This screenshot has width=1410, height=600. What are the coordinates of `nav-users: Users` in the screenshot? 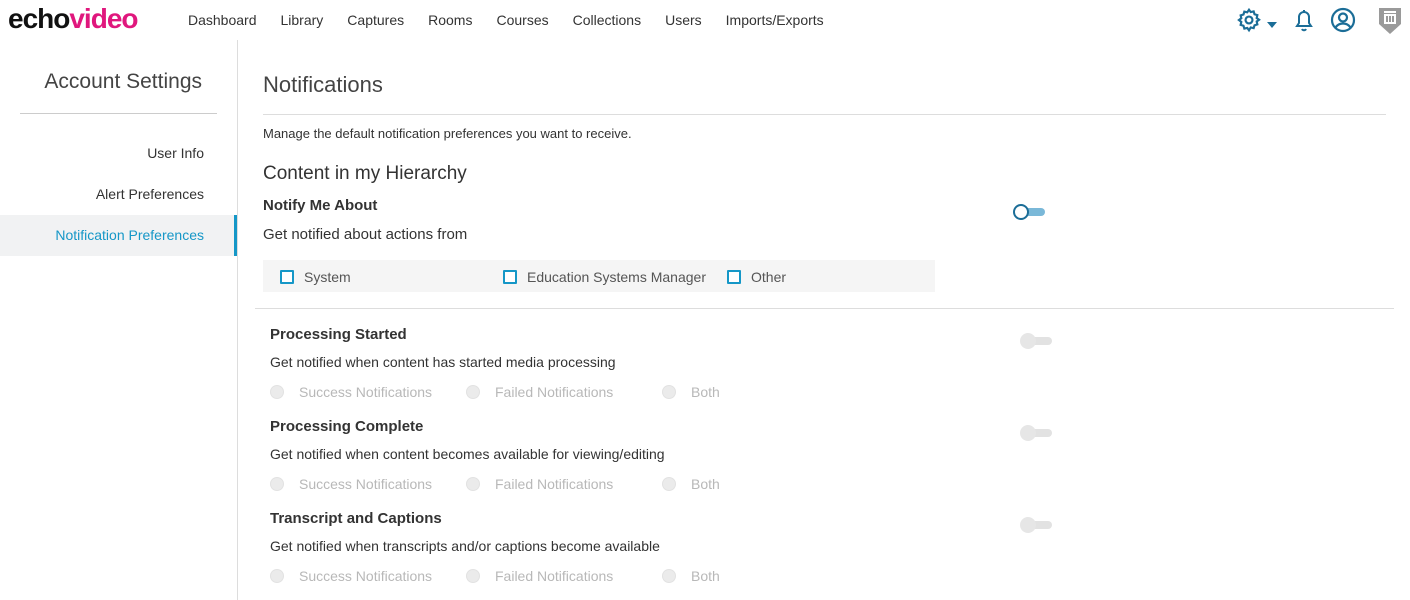 It's located at (683, 20).